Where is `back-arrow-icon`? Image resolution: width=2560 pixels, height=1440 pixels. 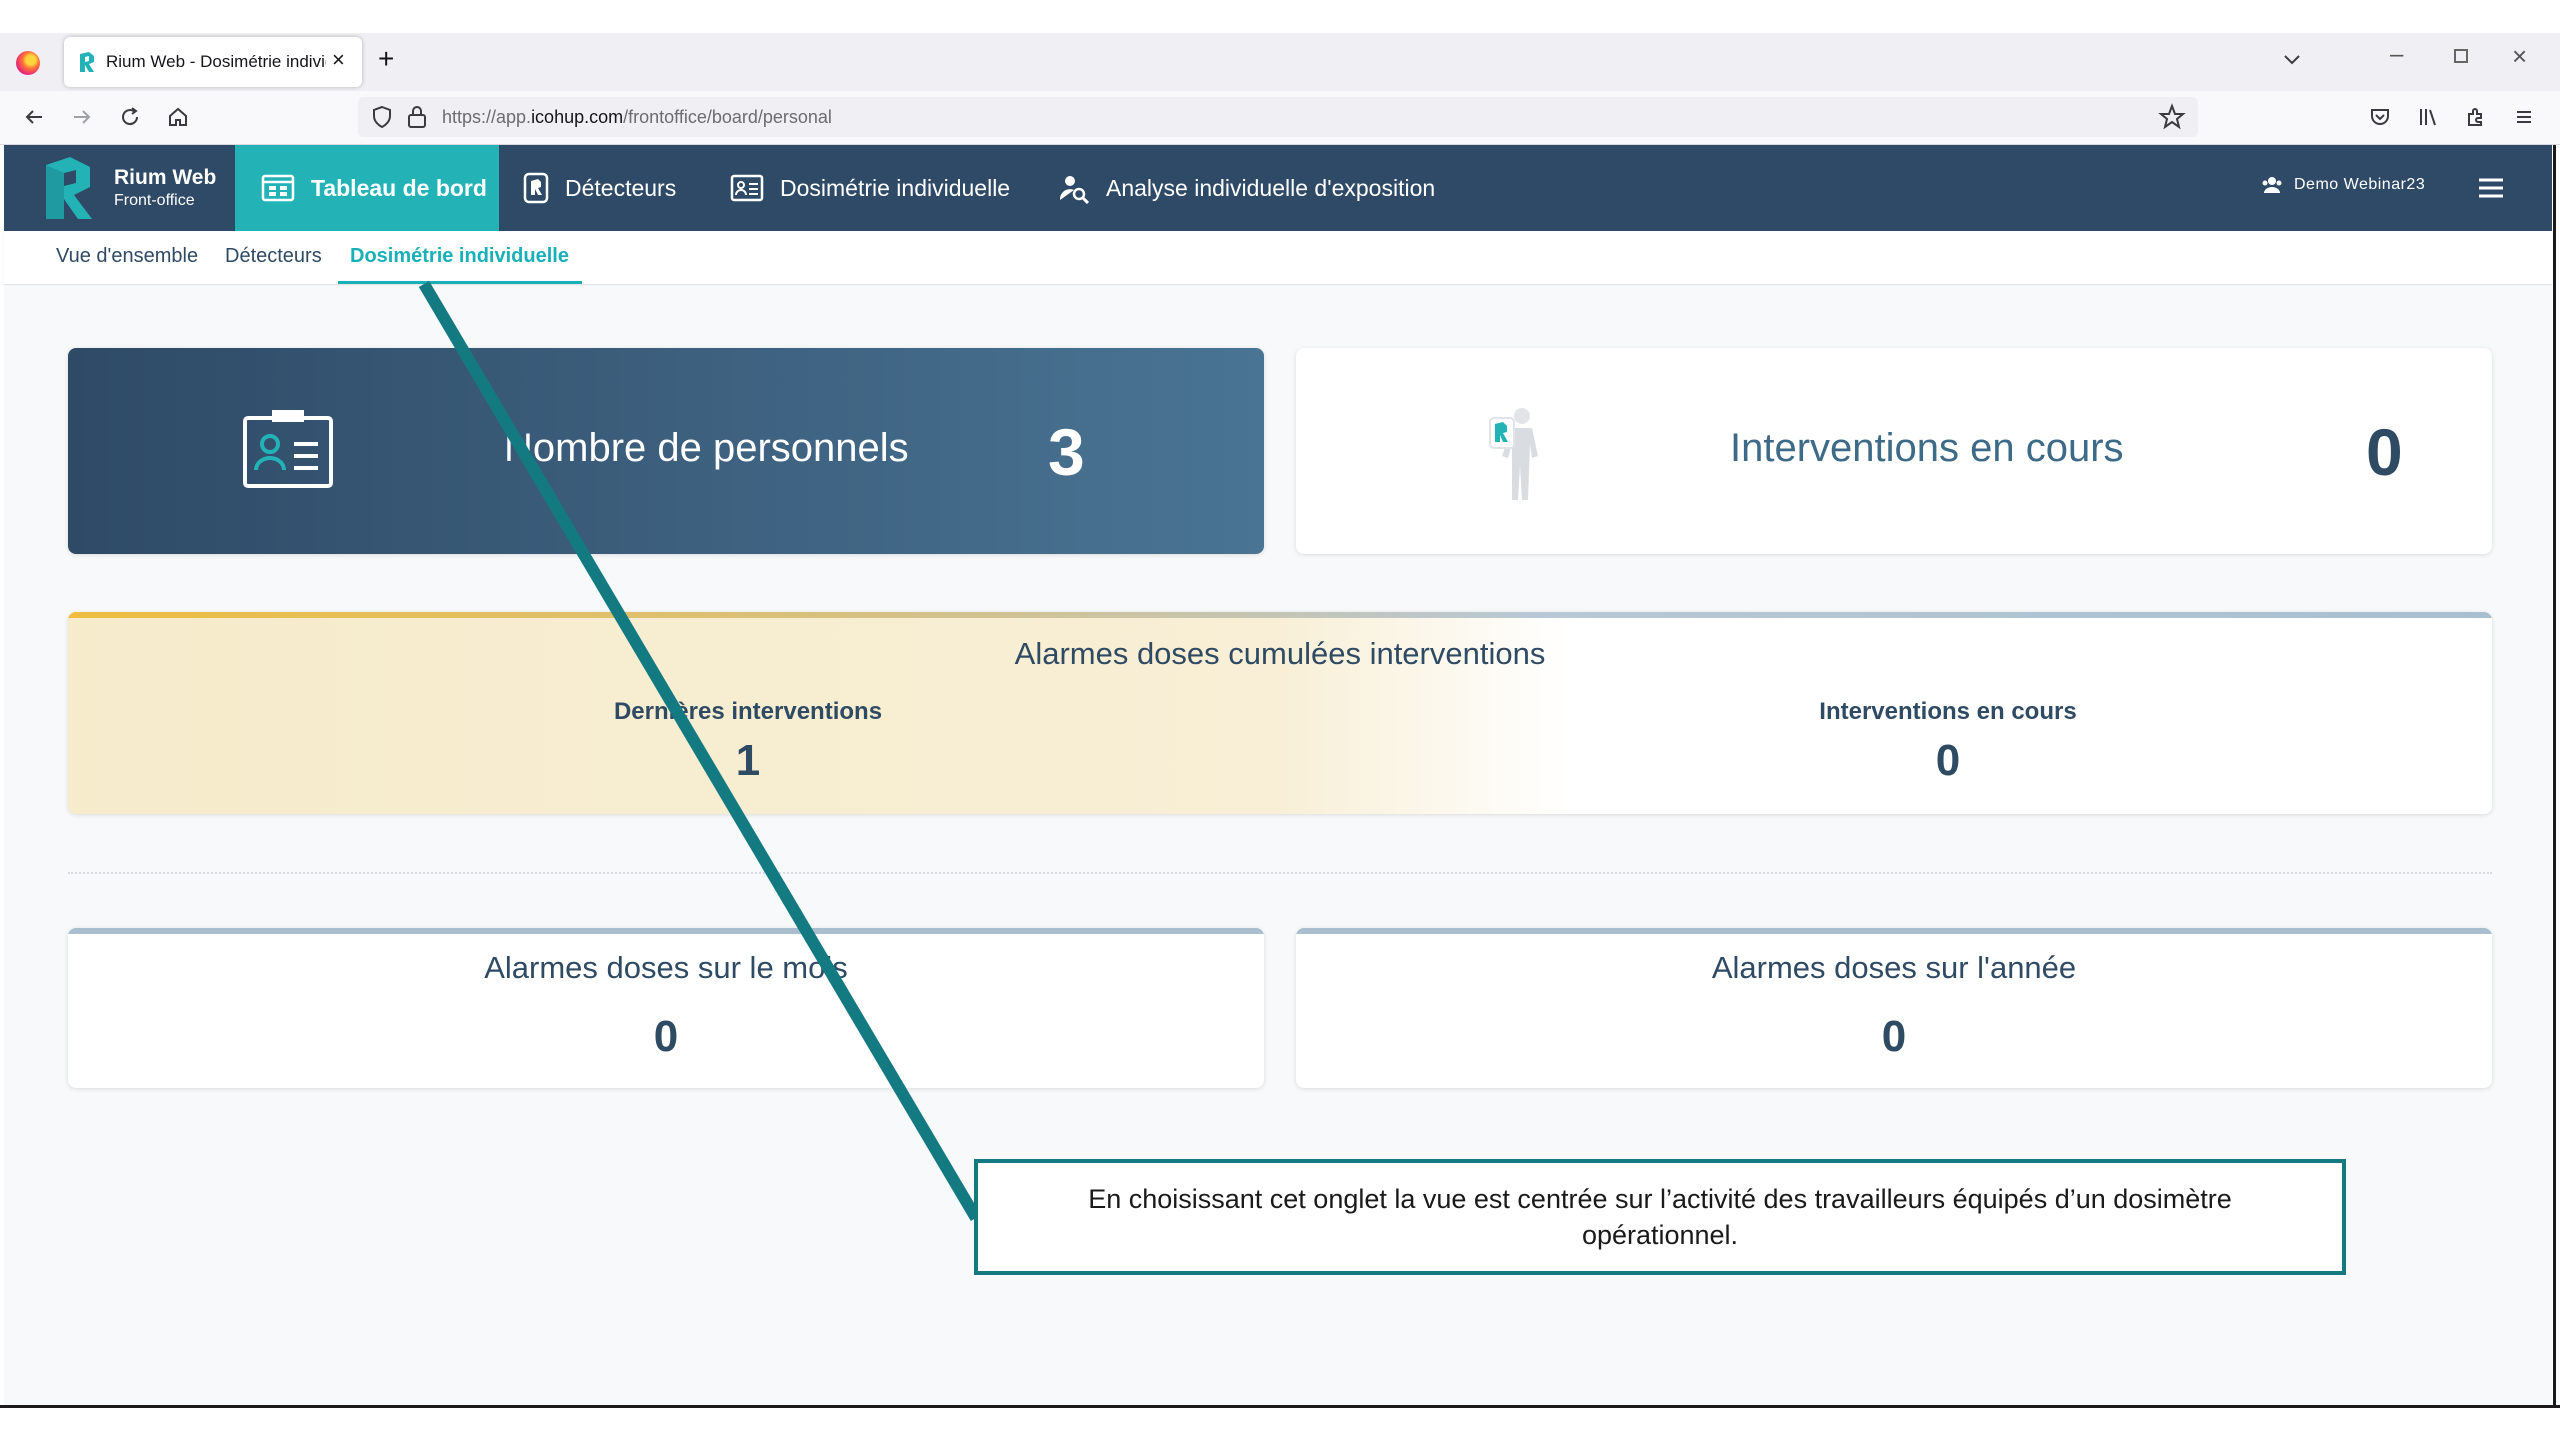
back-arrow-icon is located at coordinates (33, 117).